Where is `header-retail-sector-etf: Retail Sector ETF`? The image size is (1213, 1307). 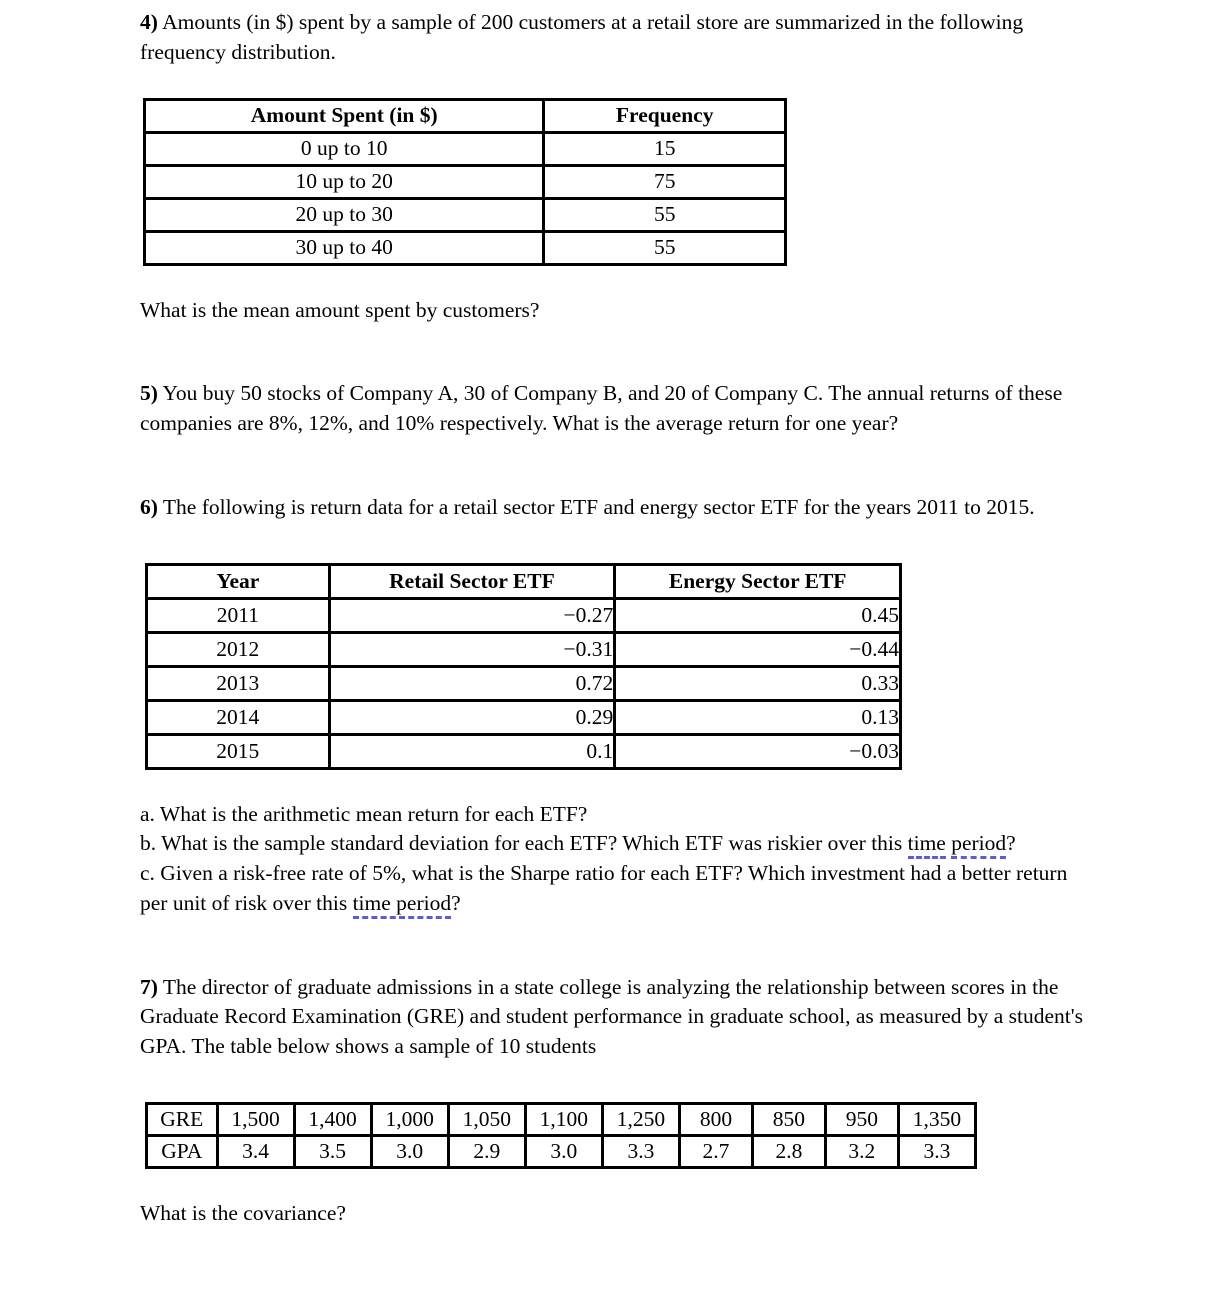
header-retail-sector-etf: Retail Sector ETF is located at coordinates (472, 581).